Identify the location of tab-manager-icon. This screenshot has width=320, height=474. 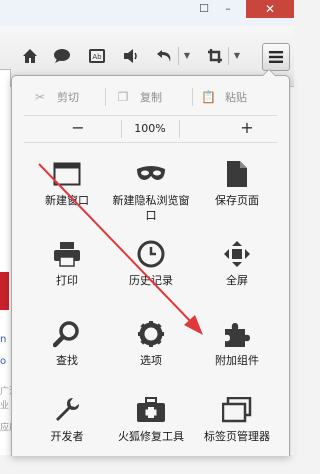
(237, 410).